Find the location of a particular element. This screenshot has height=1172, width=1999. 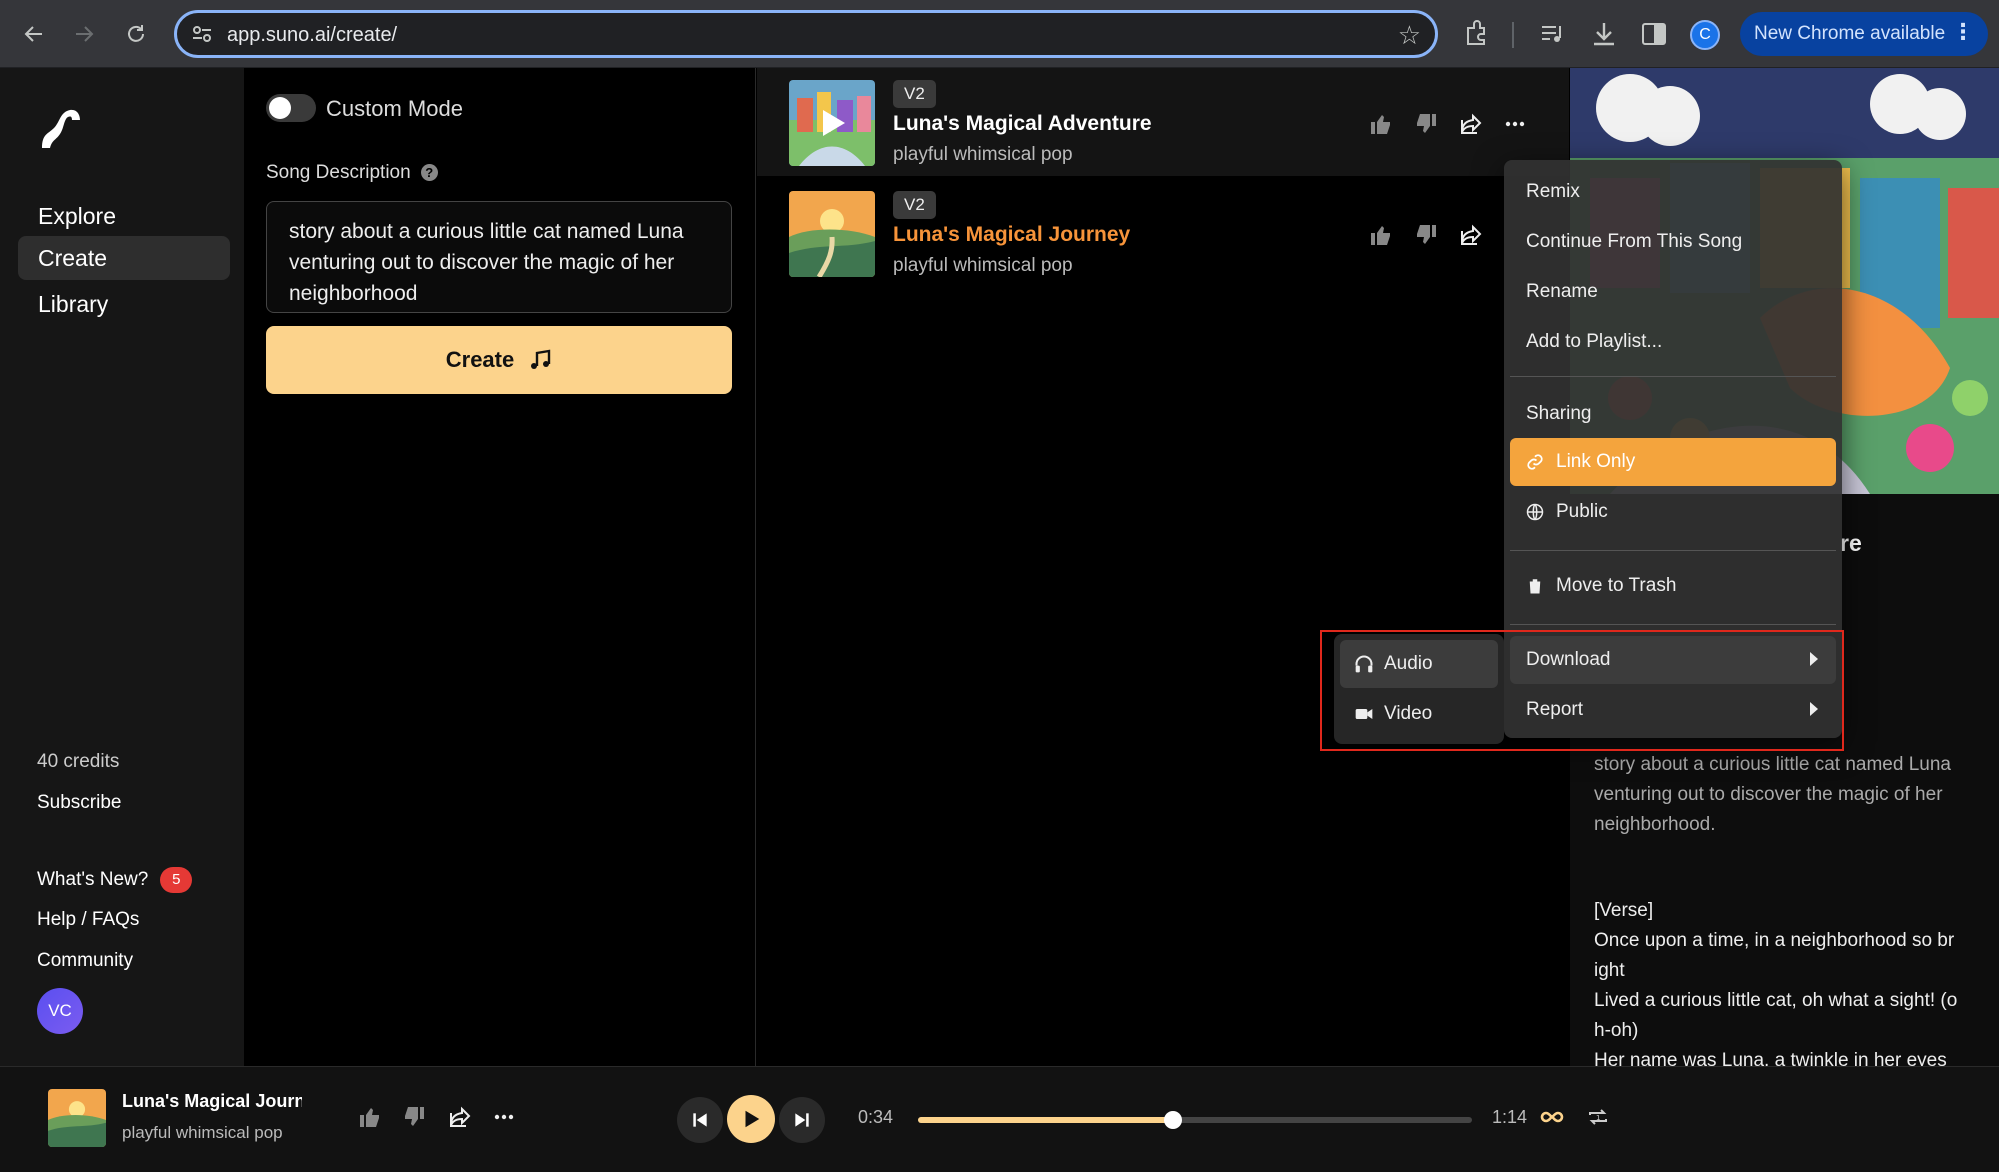

skip-back-icon is located at coordinates (700, 1120).